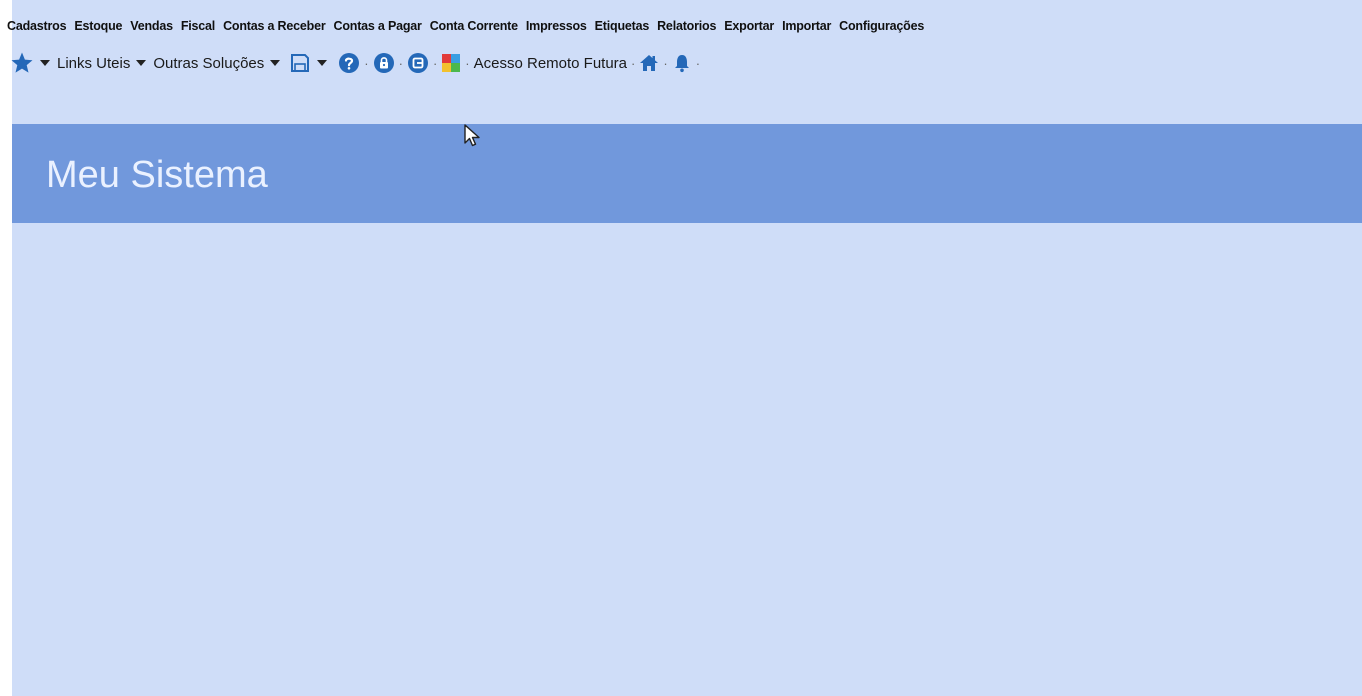 The image size is (1362, 696). Describe the element at coordinates (384, 63) in the screenshot. I see `lock-icon` at that location.